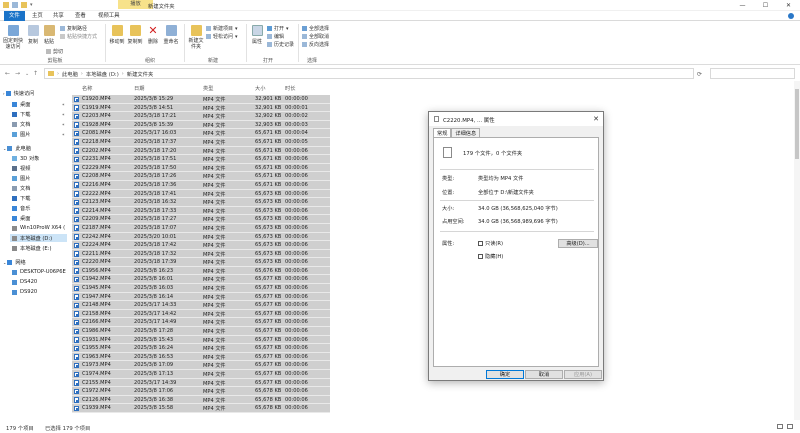  I want to click on nav-network: ⌄ 网络, so click(35, 262).